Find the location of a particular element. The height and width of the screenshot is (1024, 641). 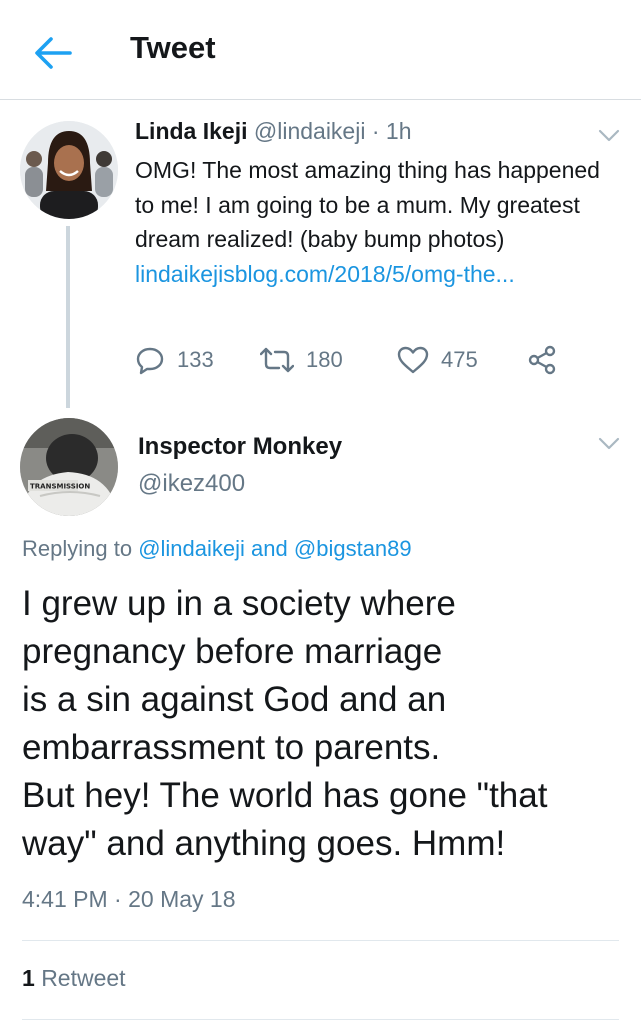

like-button: 475 is located at coordinates (437, 360).